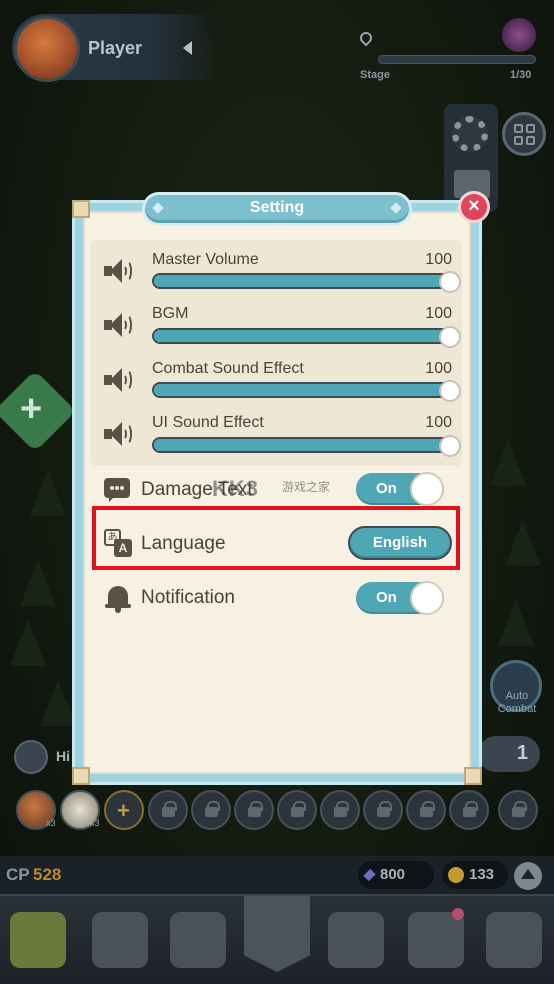 This screenshot has width=554, height=984. What do you see at coordinates (228, 368) in the screenshot?
I see `combat-sound-label: Combat Sound Effect` at bounding box center [228, 368].